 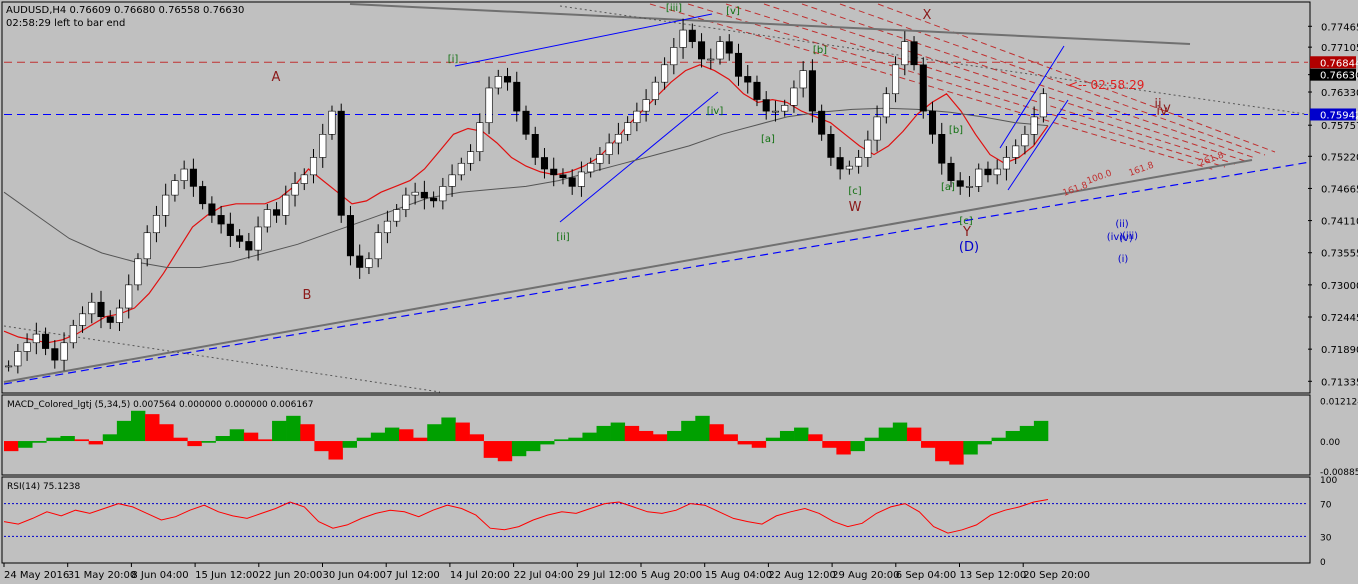 I want to click on price-tick-label: 0.77105, so click(x=1339, y=48).